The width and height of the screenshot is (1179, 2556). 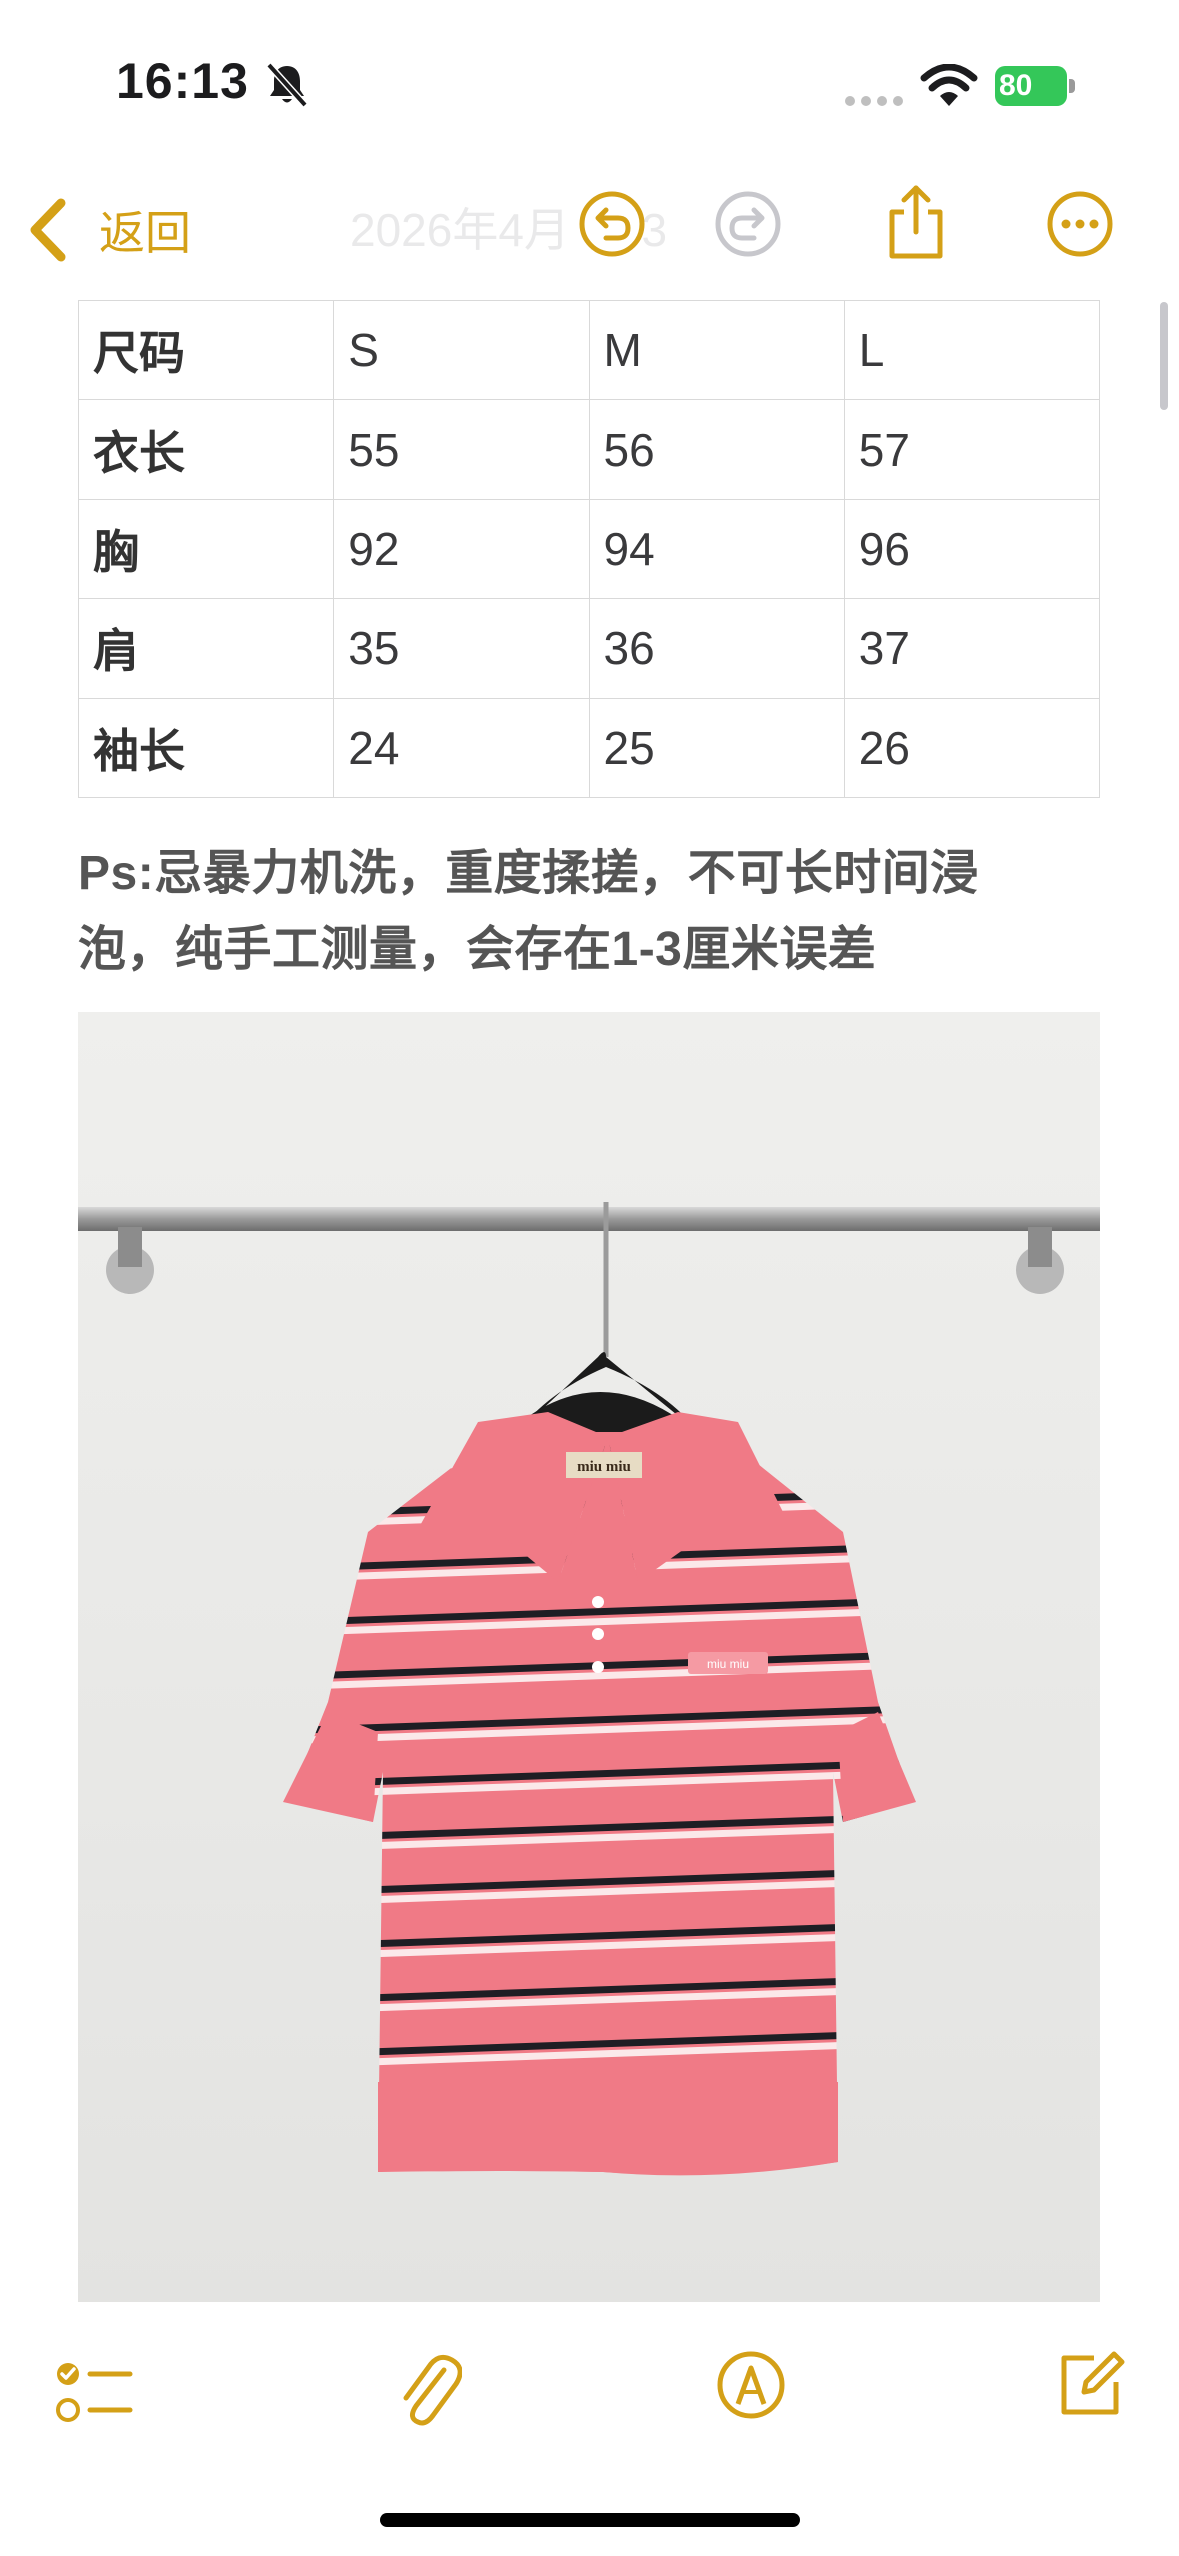 What do you see at coordinates (1036, 86) in the screenshot?
I see `battery-charging-icon: 80` at bounding box center [1036, 86].